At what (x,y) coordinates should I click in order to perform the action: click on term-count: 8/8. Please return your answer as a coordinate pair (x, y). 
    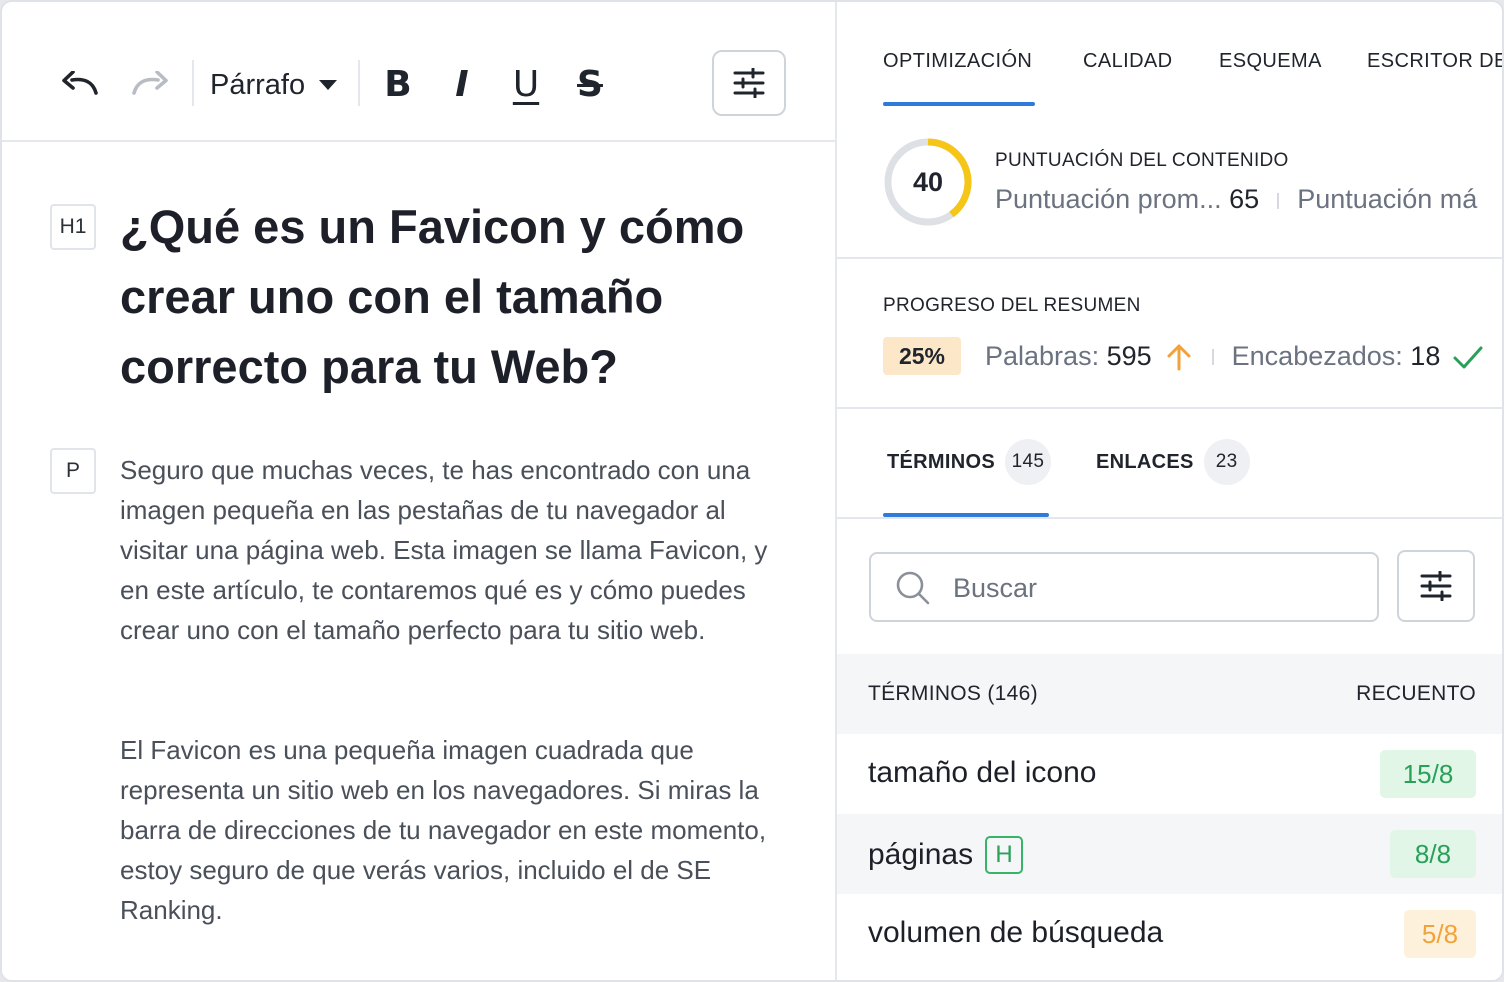
    Looking at the image, I should click on (1433, 854).